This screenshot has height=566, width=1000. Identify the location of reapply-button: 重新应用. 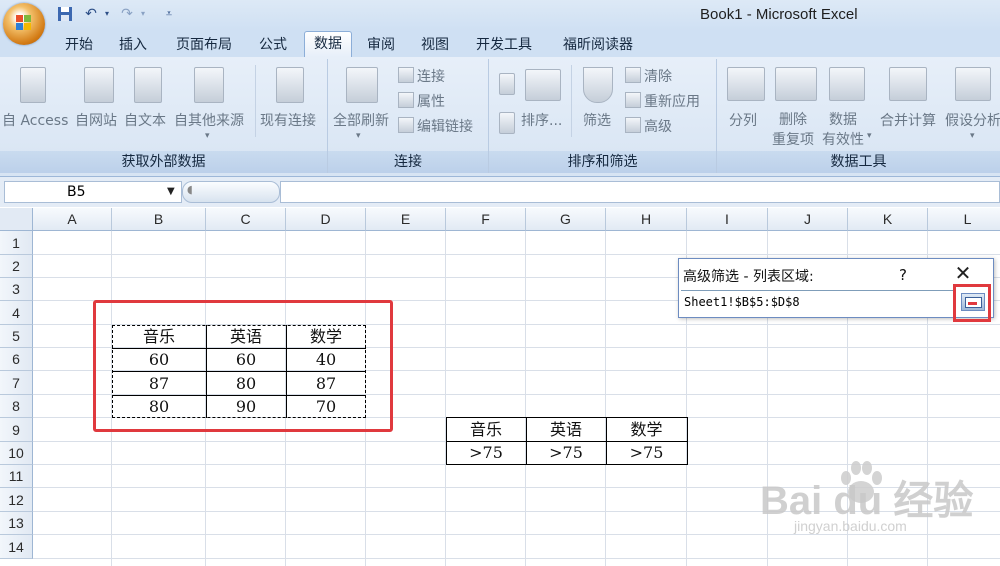
(662, 101).